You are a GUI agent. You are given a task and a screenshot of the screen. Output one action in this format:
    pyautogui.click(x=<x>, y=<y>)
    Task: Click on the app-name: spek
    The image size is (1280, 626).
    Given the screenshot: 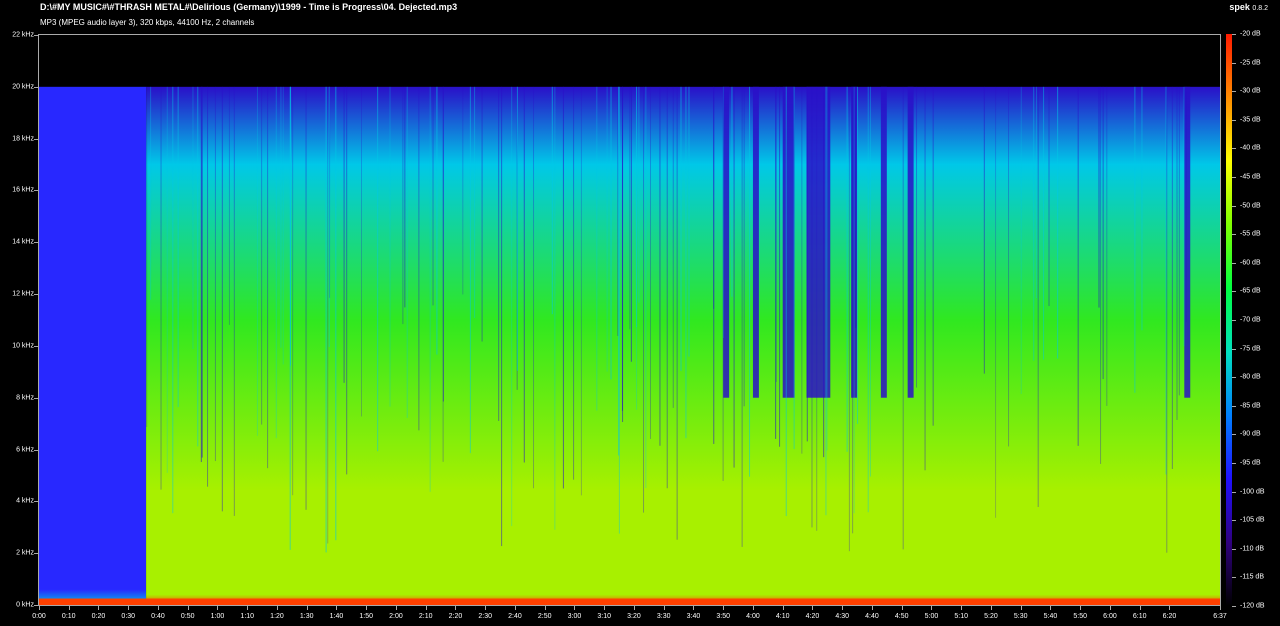 What is the action you would take?
    pyautogui.click(x=1239, y=7)
    